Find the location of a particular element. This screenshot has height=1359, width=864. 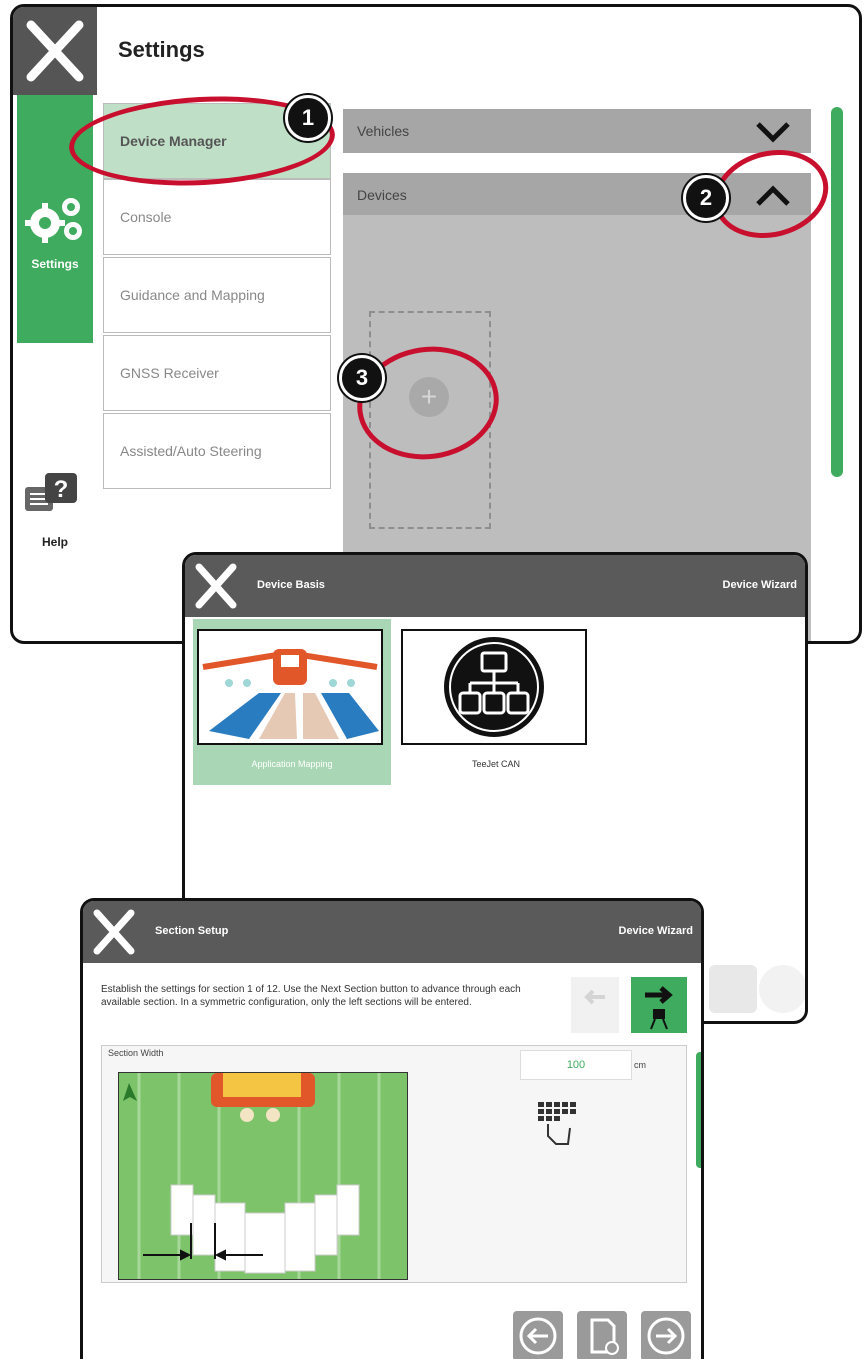

previous-section-icon is located at coordinates (594, 997).